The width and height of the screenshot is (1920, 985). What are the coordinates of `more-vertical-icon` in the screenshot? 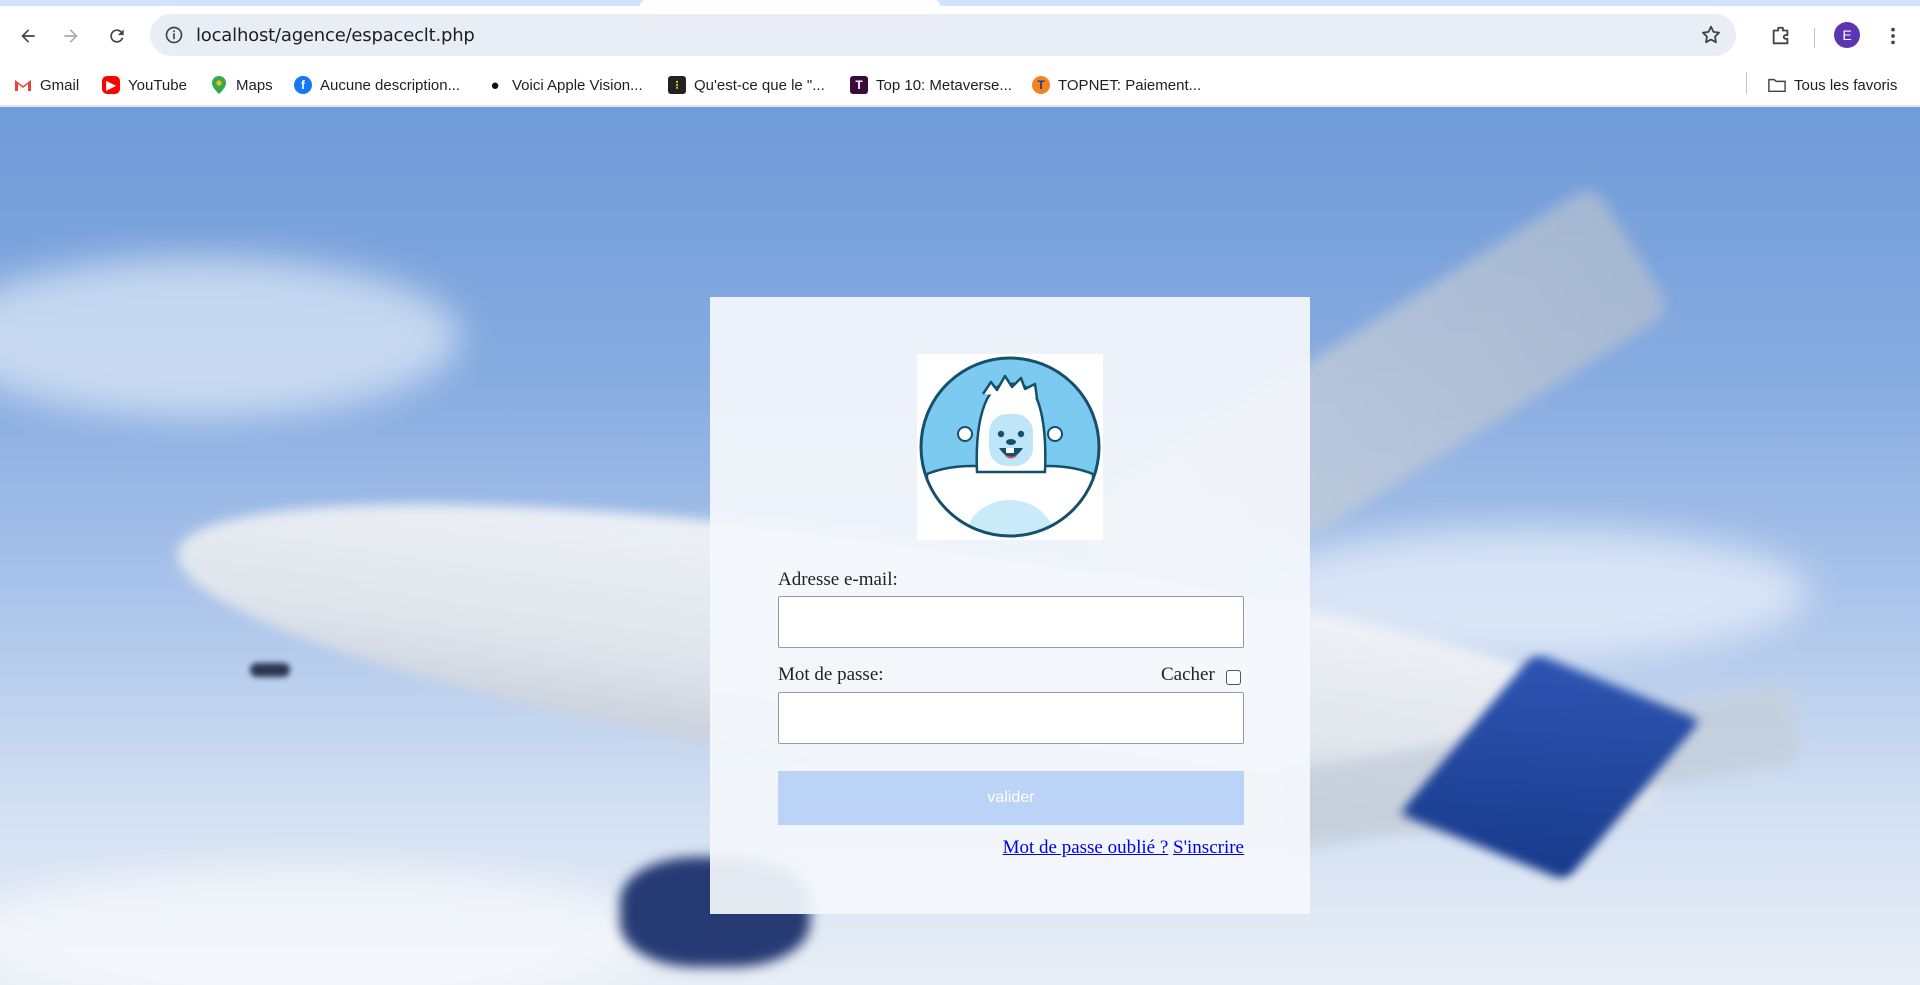 It's located at (1893, 36).